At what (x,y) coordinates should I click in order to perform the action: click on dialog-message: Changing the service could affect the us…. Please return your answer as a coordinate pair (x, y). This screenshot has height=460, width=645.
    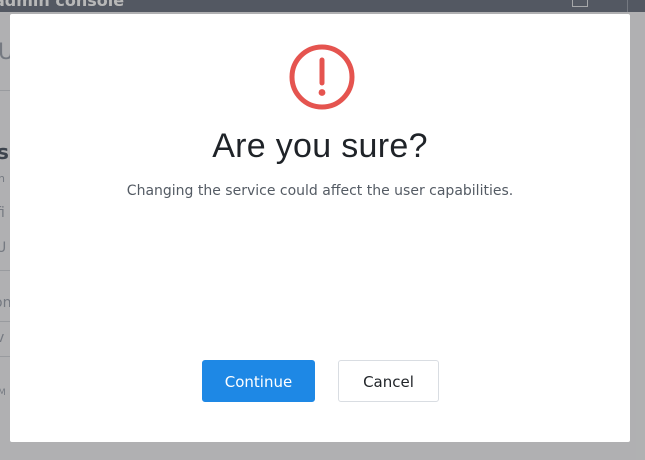
    Looking at the image, I should click on (320, 191).